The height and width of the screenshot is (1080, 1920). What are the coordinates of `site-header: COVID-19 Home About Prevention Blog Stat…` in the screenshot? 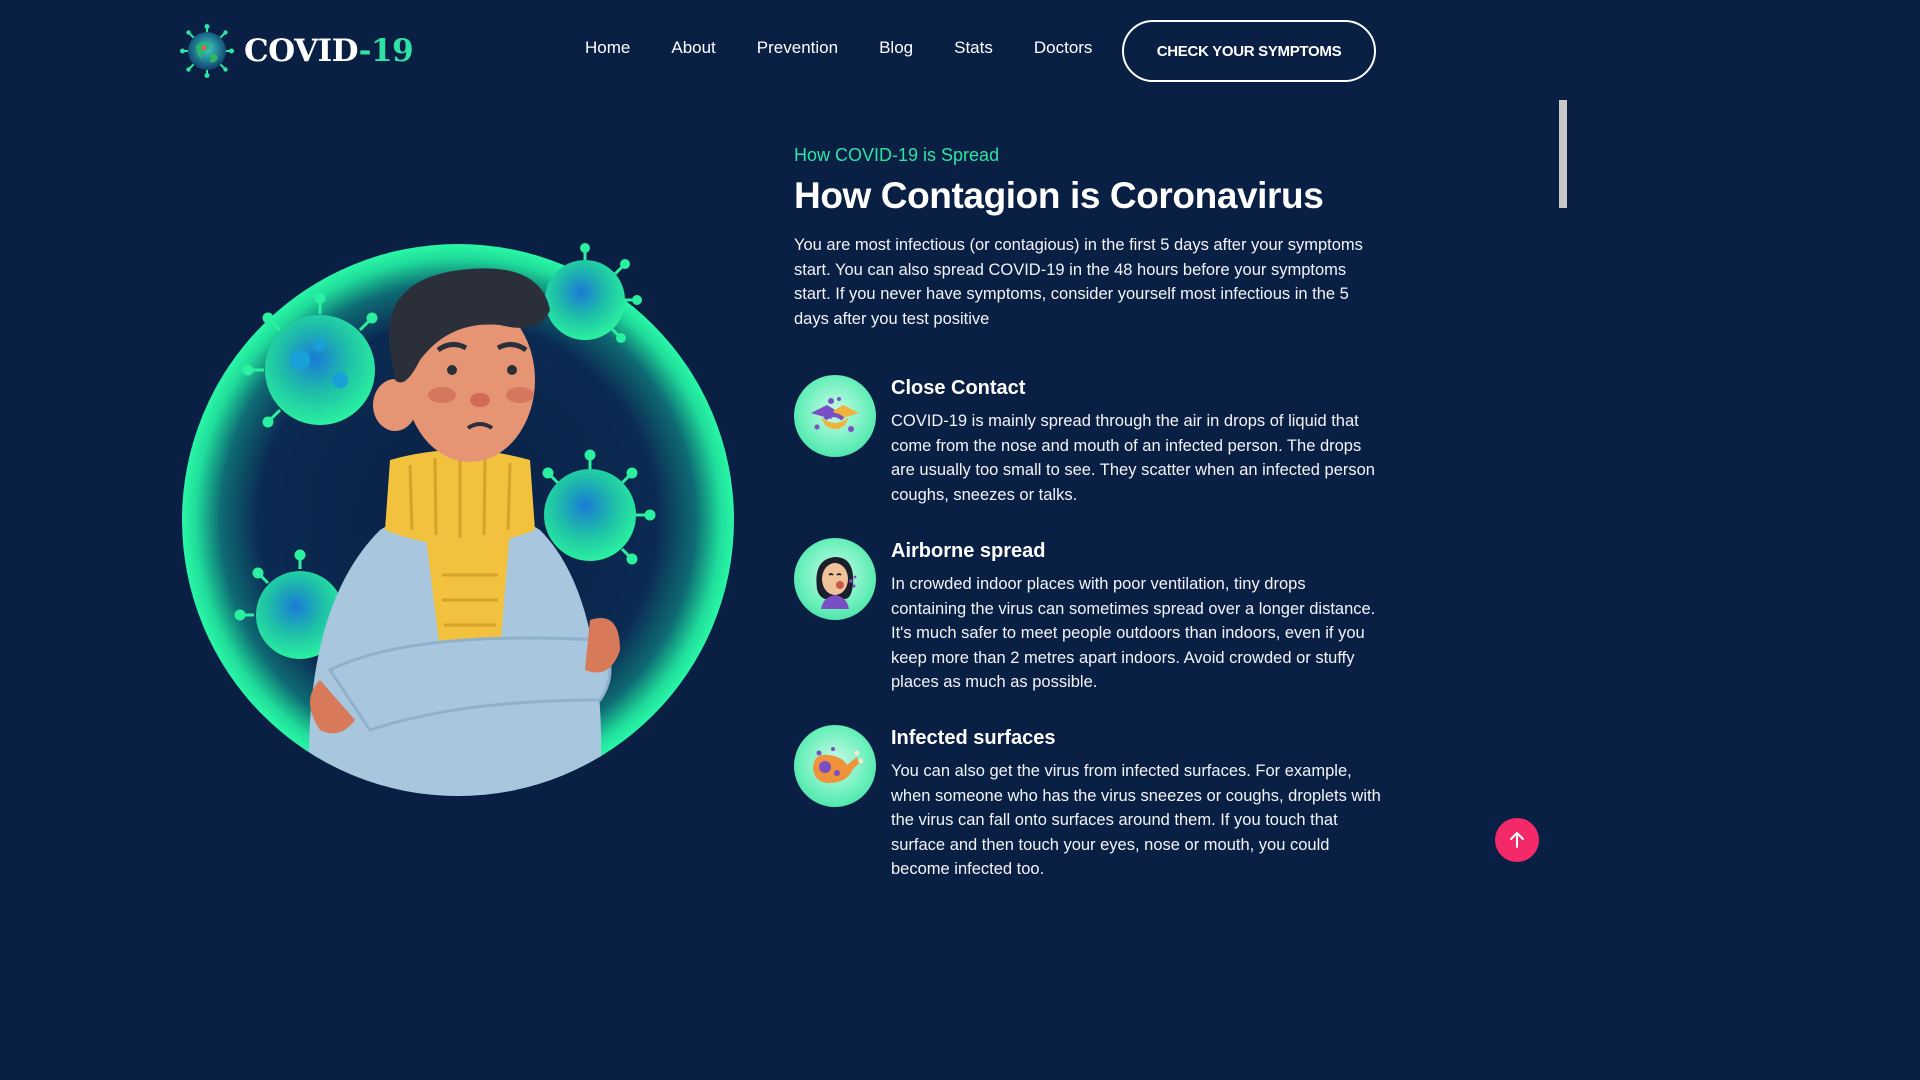 It's located at (779, 51).